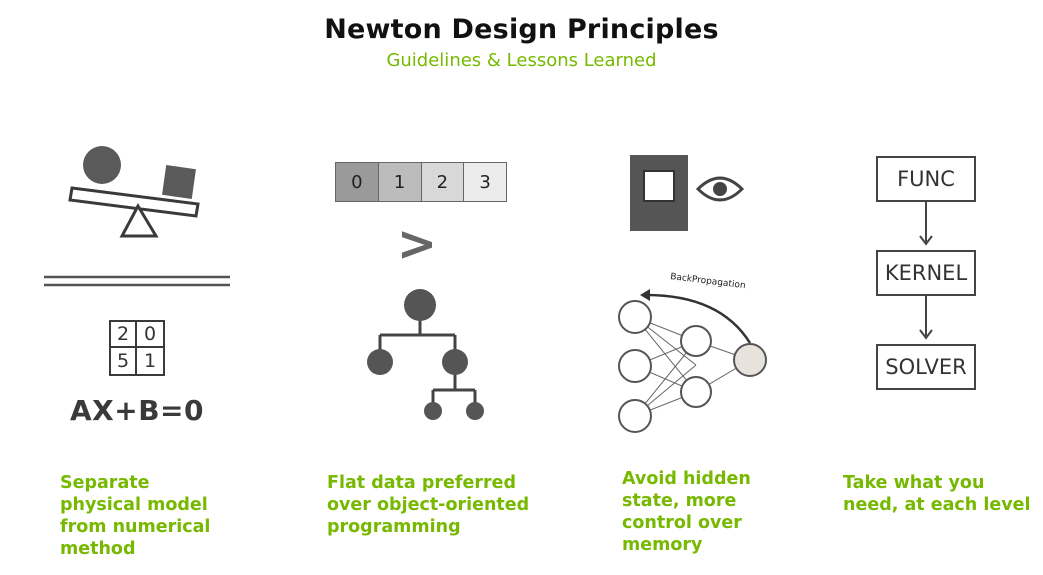 This screenshot has width=1043, height=575. What do you see at coordinates (692, 352) in the screenshot?
I see `neural-network-icon: BackPropagation` at bounding box center [692, 352].